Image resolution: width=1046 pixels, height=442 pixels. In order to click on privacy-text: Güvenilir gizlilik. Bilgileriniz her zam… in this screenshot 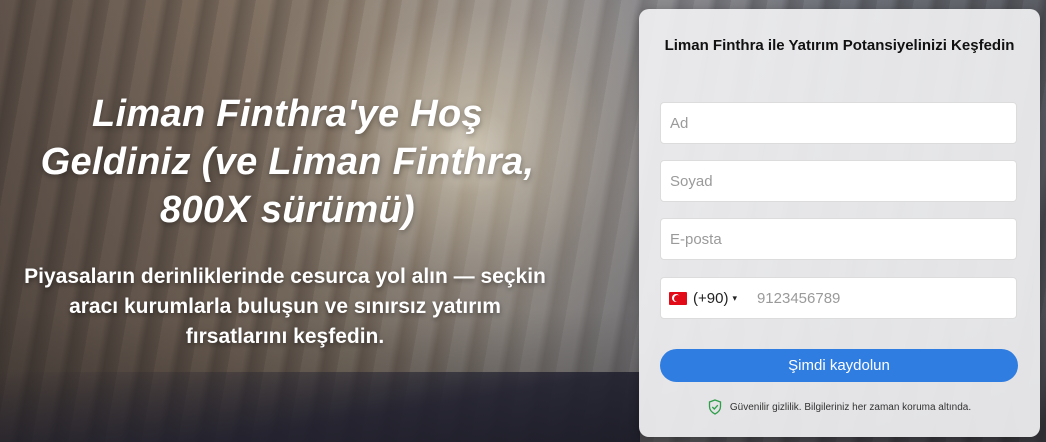, I will do `click(850, 407)`.